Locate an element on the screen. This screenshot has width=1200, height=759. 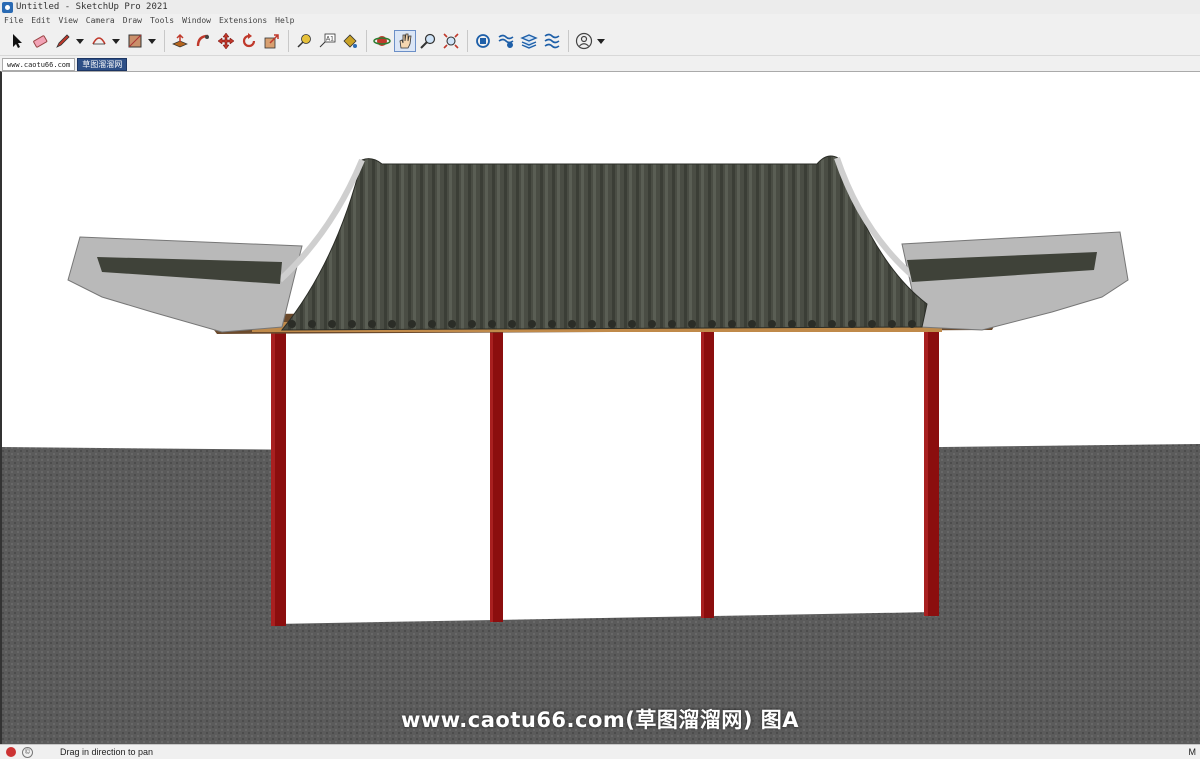
menu-draw: Draw is located at coordinates (132, 20).